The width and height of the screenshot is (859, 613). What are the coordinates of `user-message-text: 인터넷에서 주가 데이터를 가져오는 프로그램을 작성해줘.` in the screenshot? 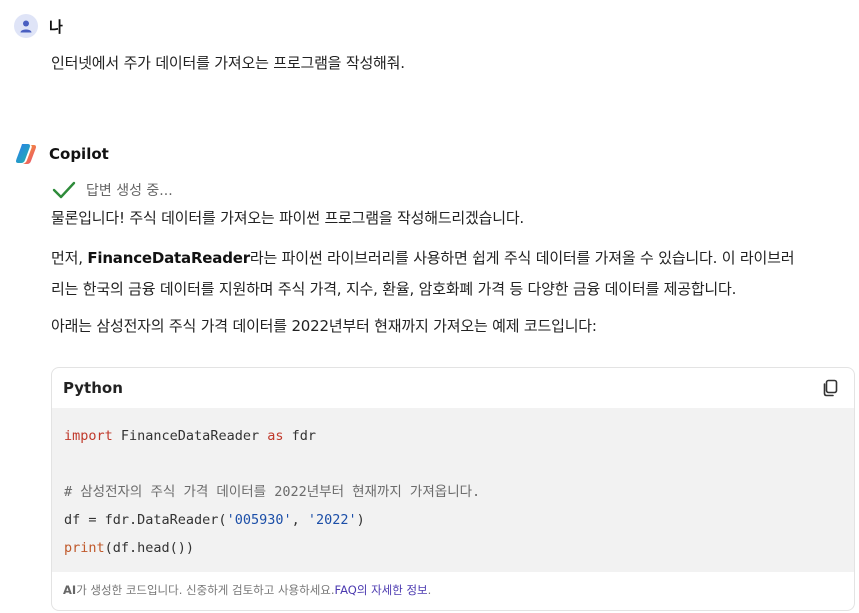 It's located at (228, 63).